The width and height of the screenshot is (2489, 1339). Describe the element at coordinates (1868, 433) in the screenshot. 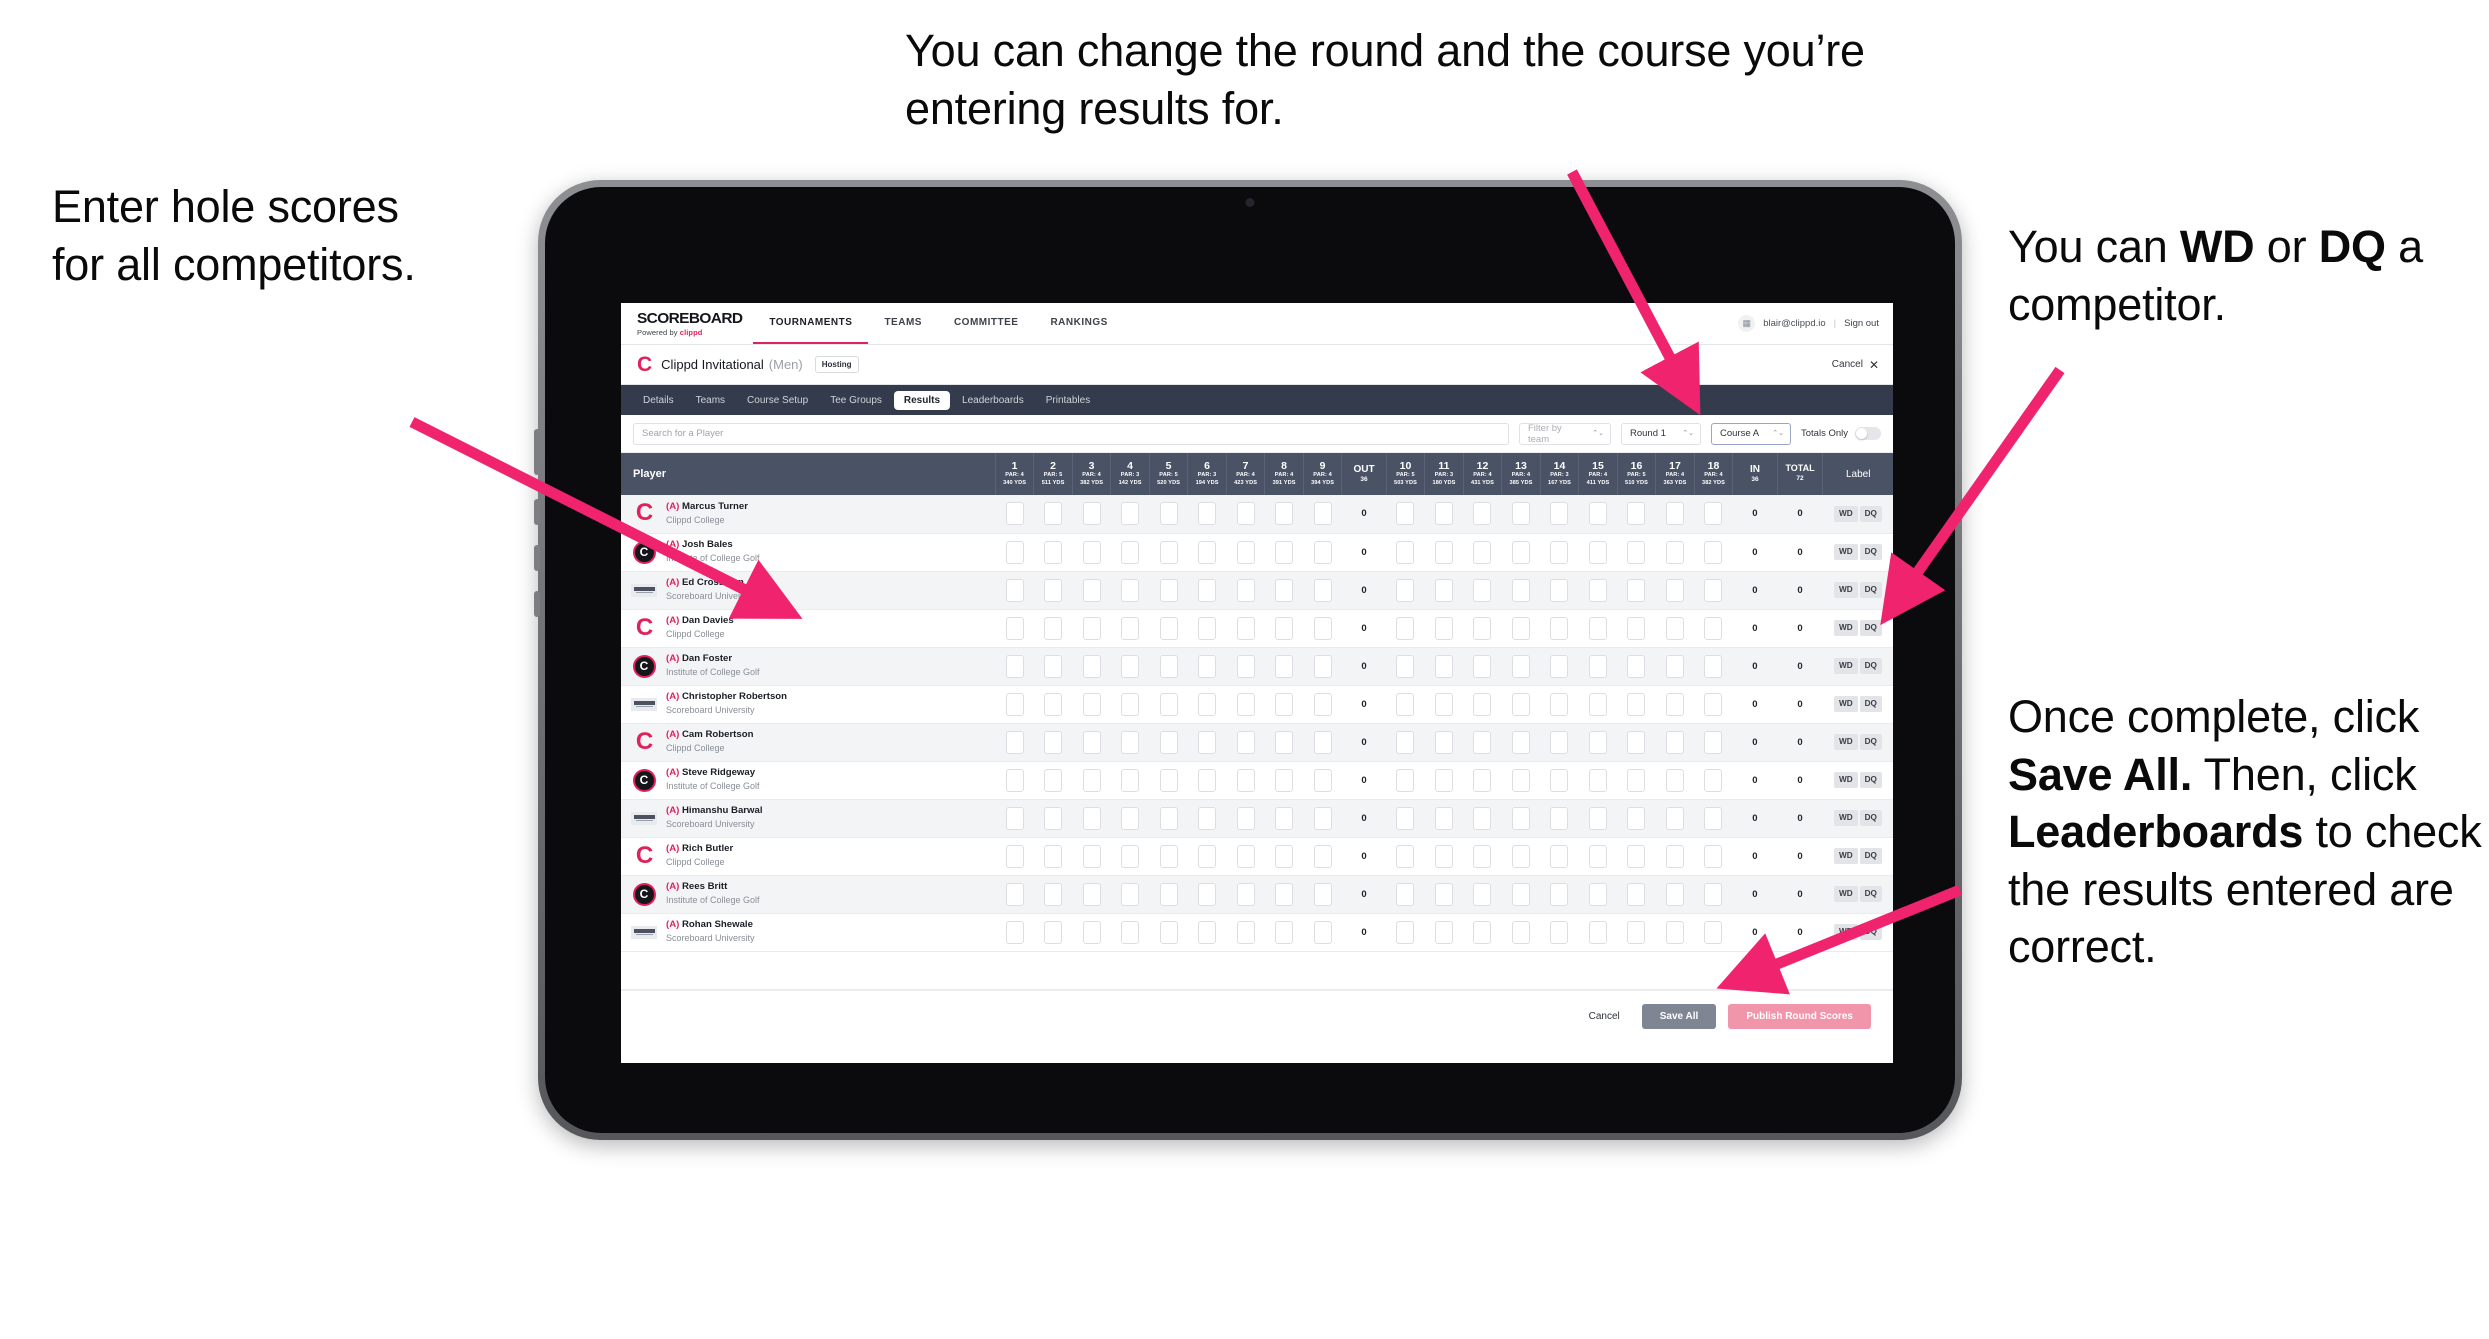

I see `totals-only-toggle` at that location.